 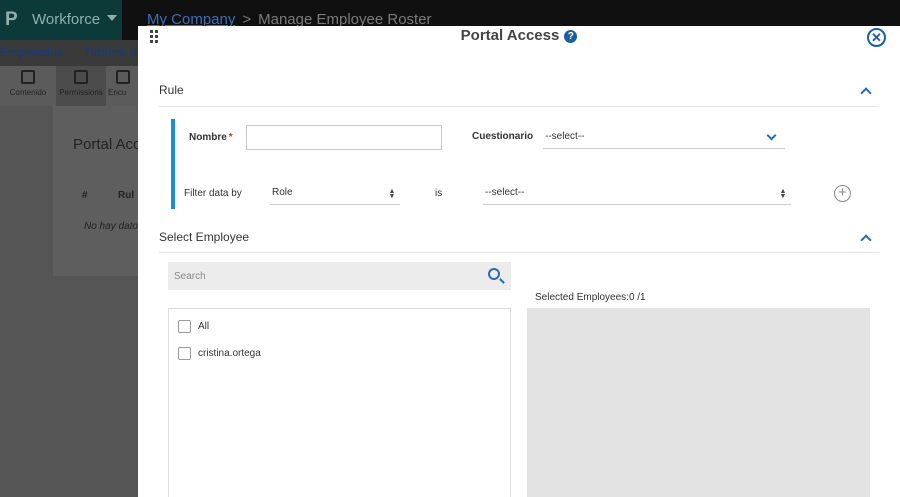 I want to click on nombre-input, so click(x=344, y=137).